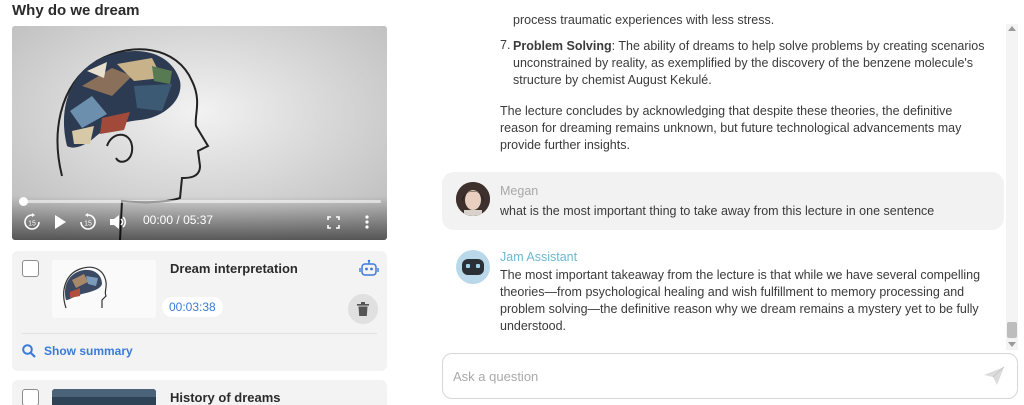 The height and width of the screenshot is (405, 1024). What do you see at coordinates (1012, 330) in the screenshot?
I see `scrollbar-thumb` at bounding box center [1012, 330].